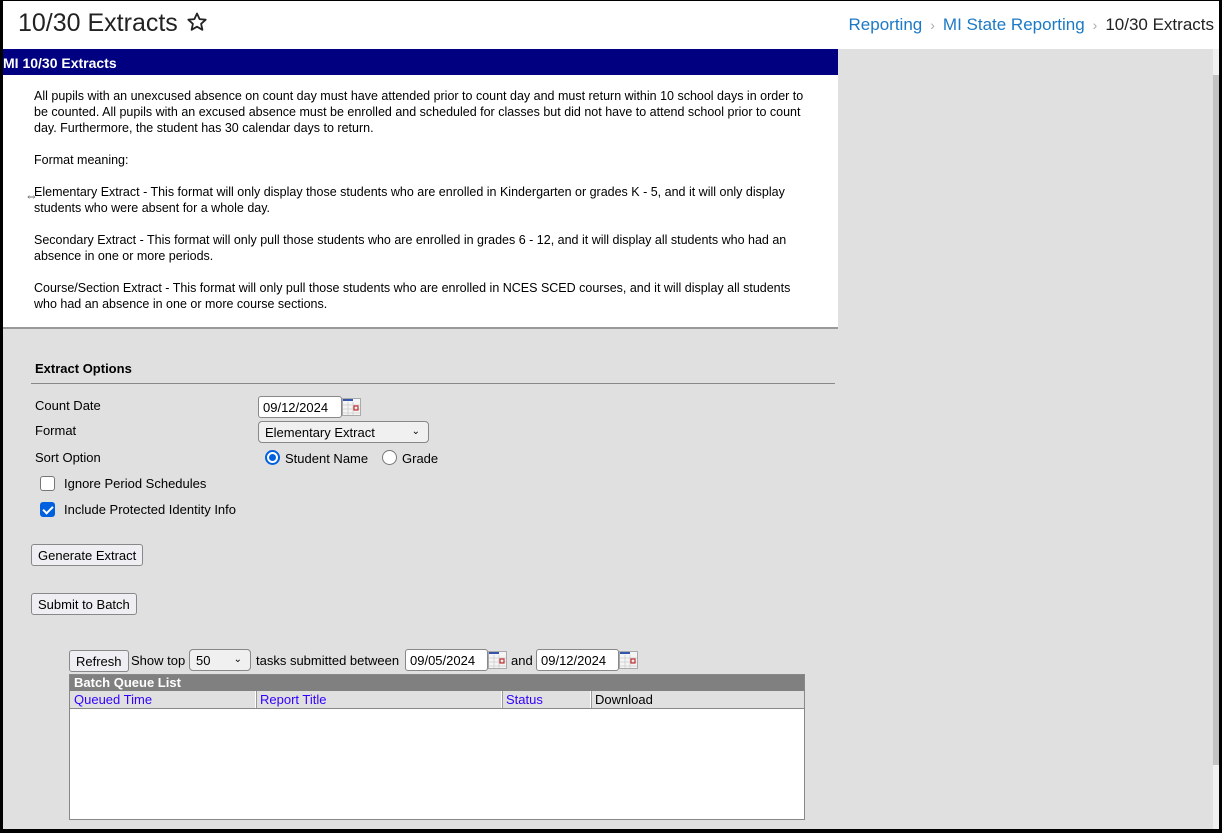 Image resolution: width=1225 pixels, height=837 pixels. What do you see at coordinates (220, 660) in the screenshot?
I see `show-top-select: 50 ⌄` at bounding box center [220, 660].